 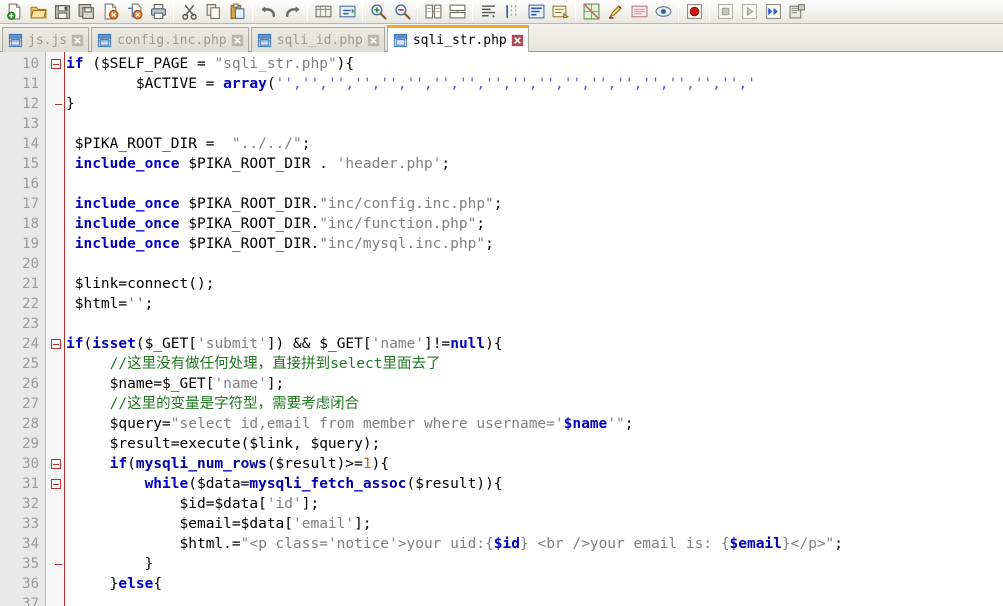 What do you see at coordinates (30, 184) in the screenshot?
I see `line-number: 16` at bounding box center [30, 184].